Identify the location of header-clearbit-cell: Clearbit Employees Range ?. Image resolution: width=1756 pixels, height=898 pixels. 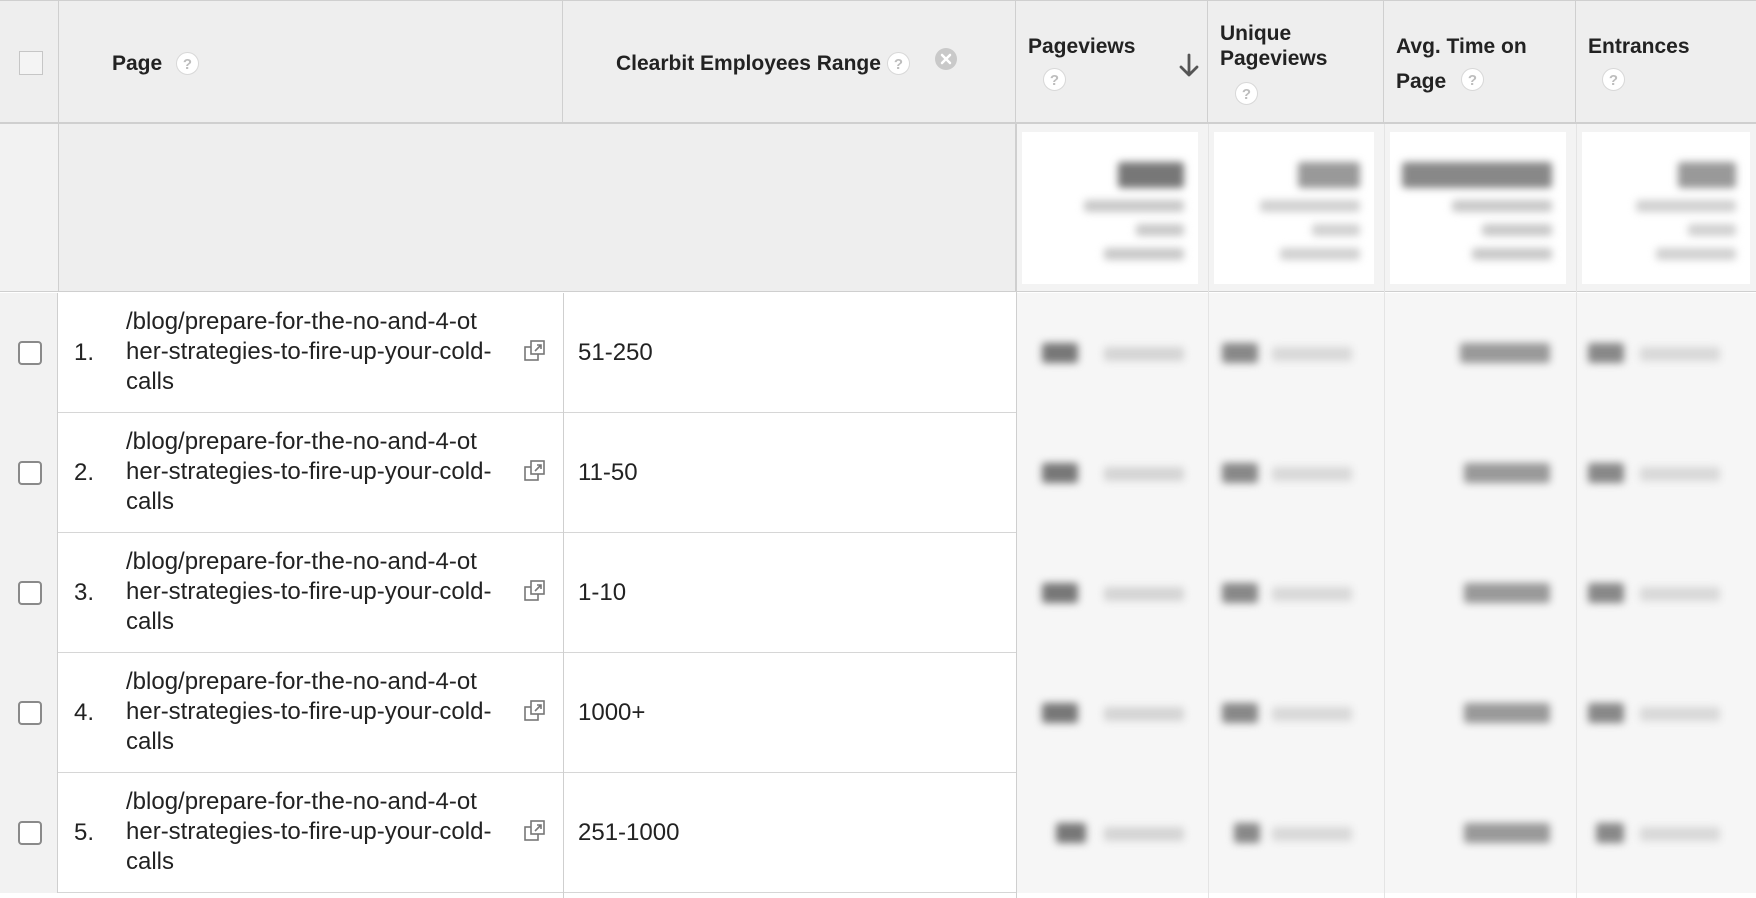
(789, 63).